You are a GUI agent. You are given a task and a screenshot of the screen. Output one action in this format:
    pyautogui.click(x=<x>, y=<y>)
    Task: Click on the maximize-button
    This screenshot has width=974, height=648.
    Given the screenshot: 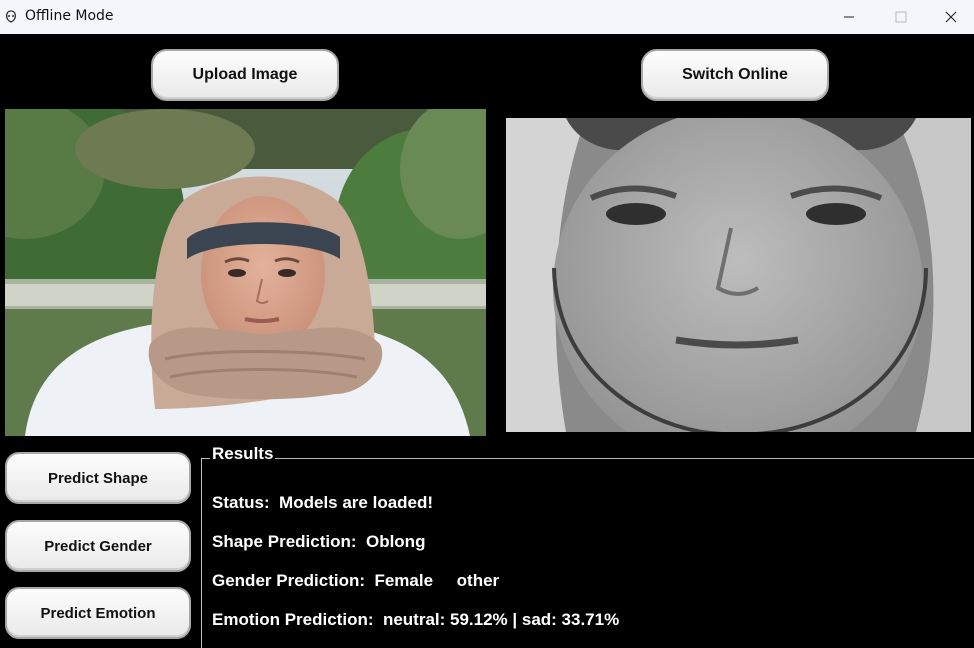 What is the action you would take?
    pyautogui.click(x=901, y=17)
    